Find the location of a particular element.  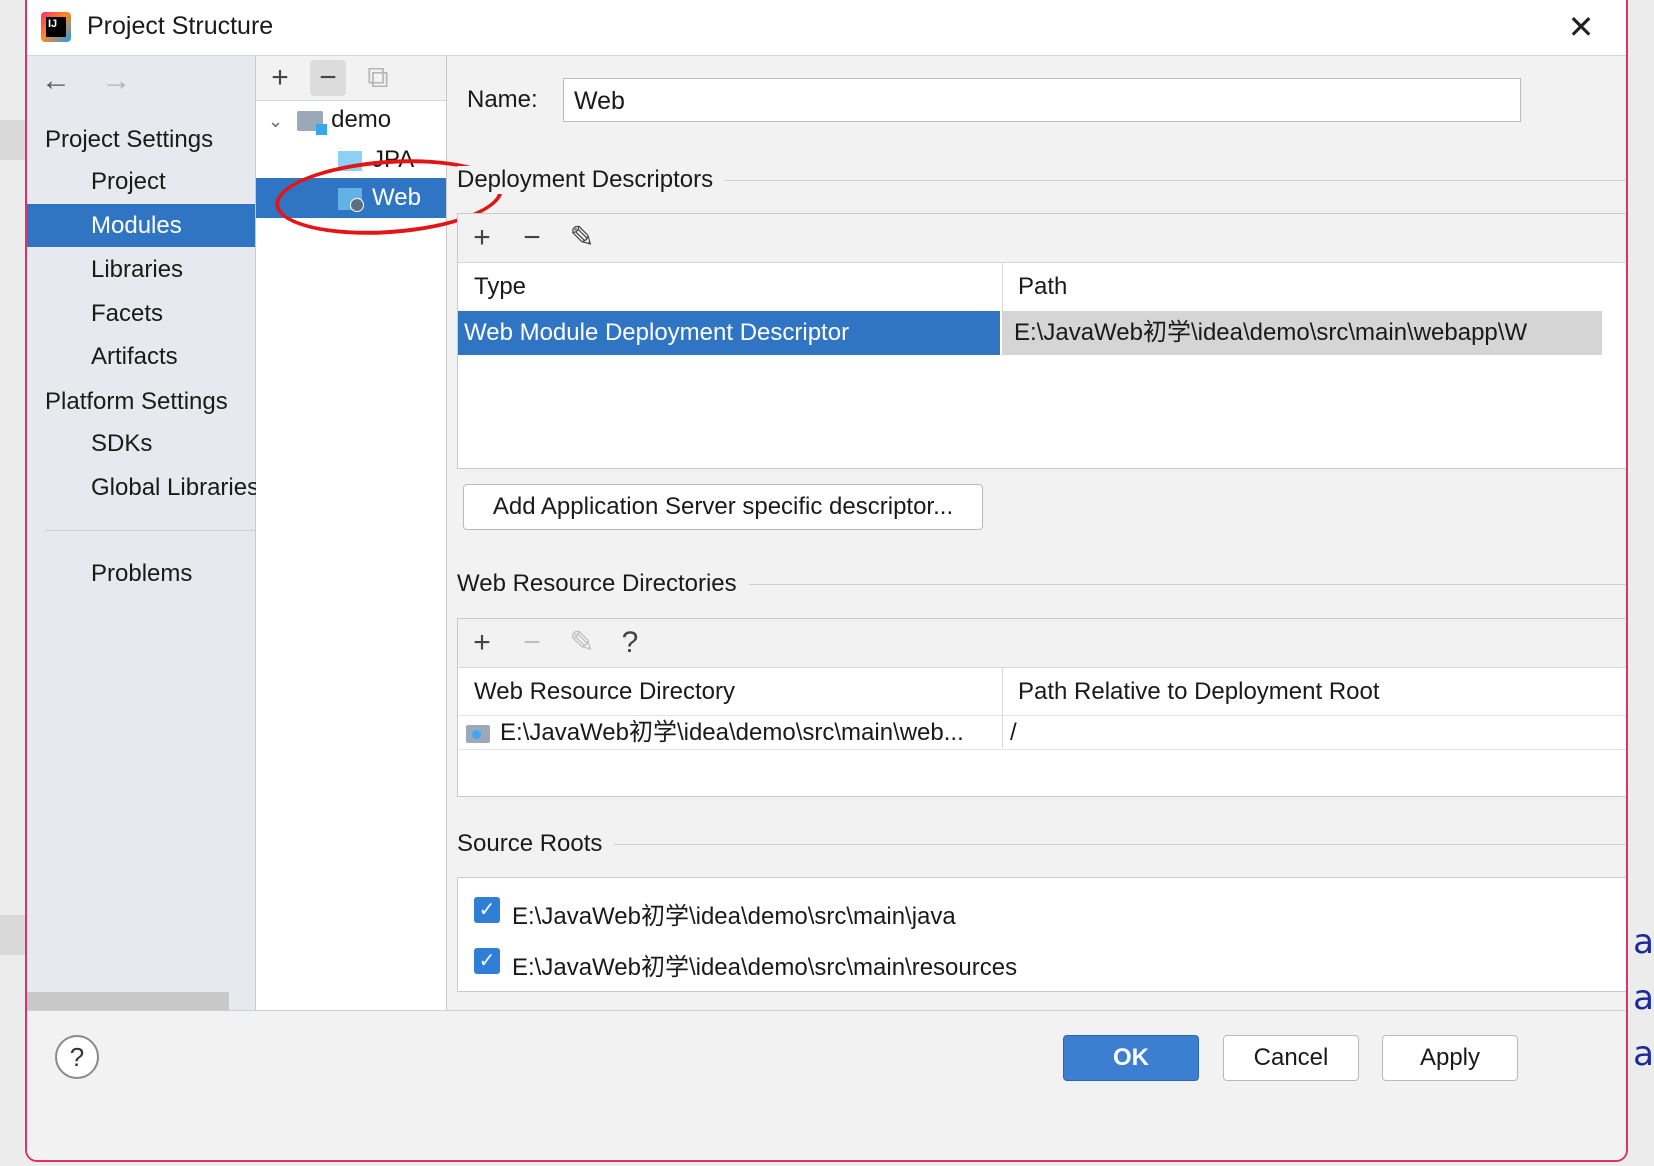

tree-node-label: JPA is located at coordinates (393, 159).